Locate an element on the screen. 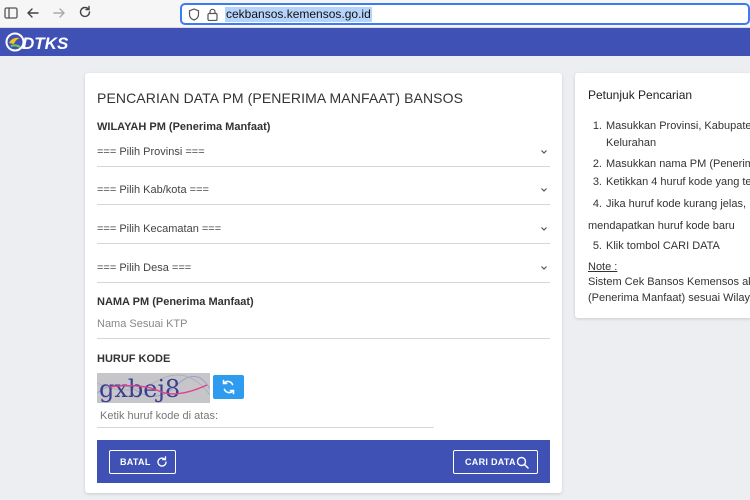  sidebar-icon is located at coordinates (11, 14).